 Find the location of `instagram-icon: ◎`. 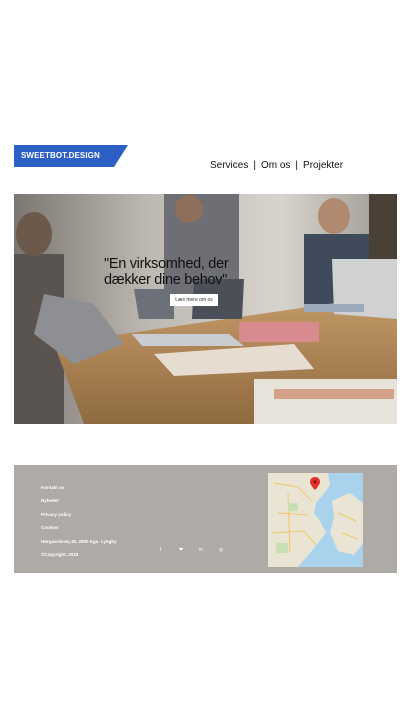

instagram-icon: ◎ is located at coordinates (221, 550).